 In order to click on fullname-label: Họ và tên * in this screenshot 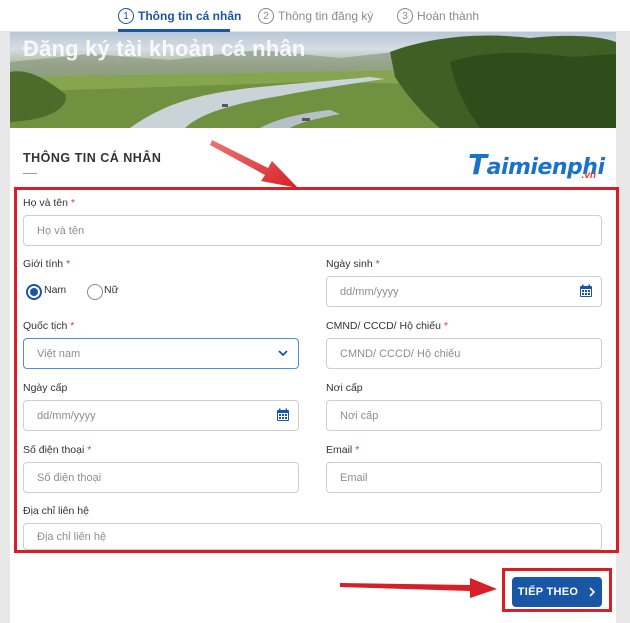, I will do `click(49, 203)`.